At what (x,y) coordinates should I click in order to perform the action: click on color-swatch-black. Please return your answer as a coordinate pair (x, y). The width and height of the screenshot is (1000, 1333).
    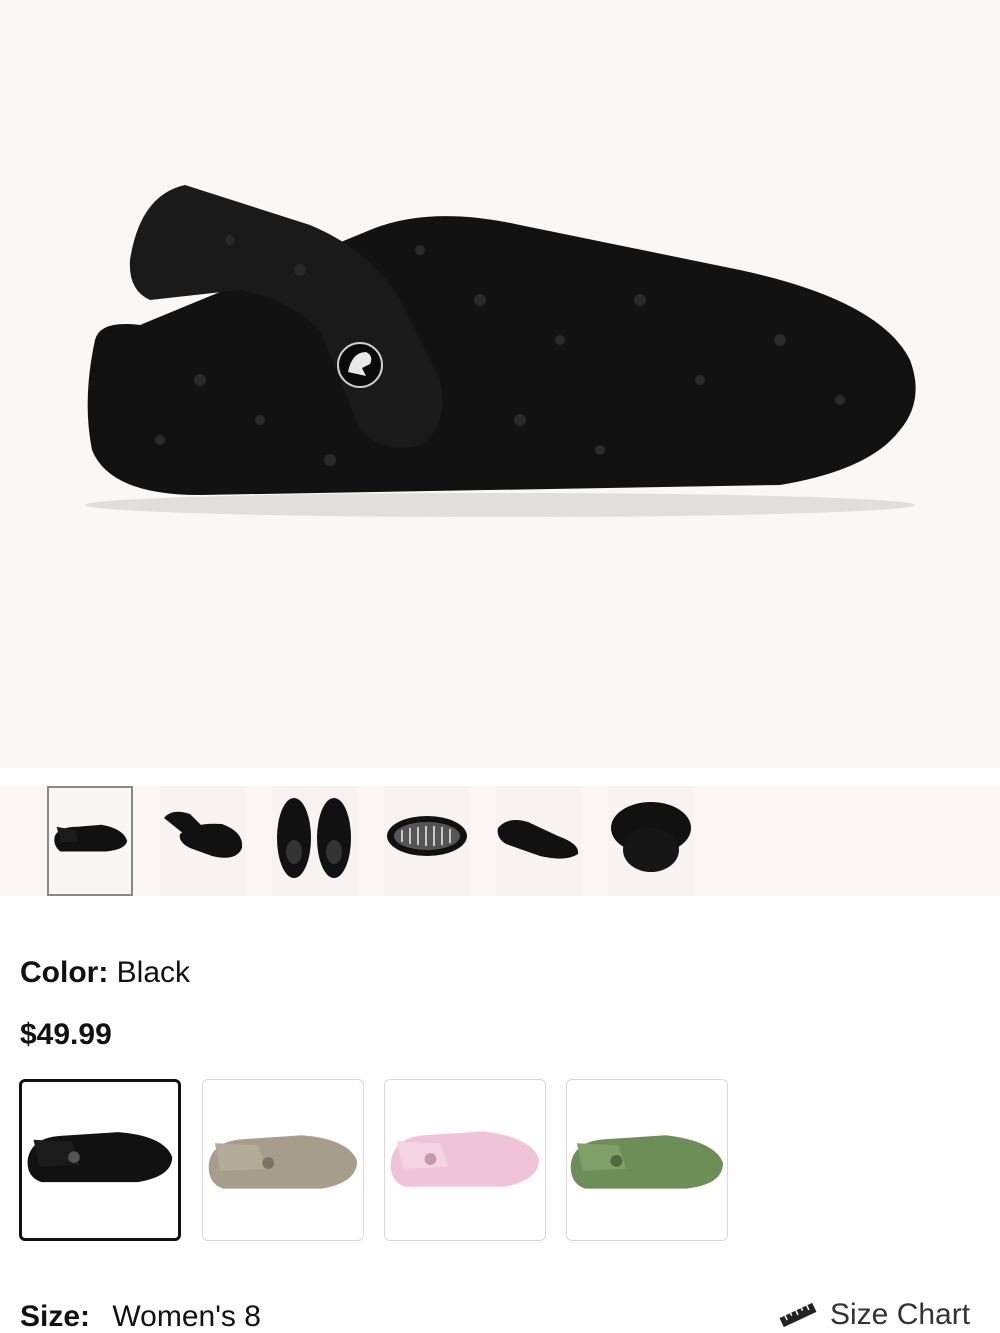
    Looking at the image, I should click on (100, 1160).